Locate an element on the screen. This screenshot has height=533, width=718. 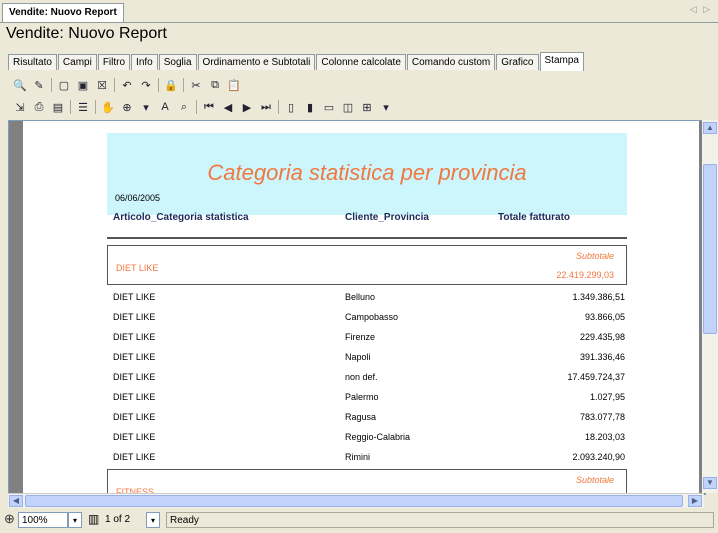
horizontal-scroll-thumb is located at coordinates (354, 501).